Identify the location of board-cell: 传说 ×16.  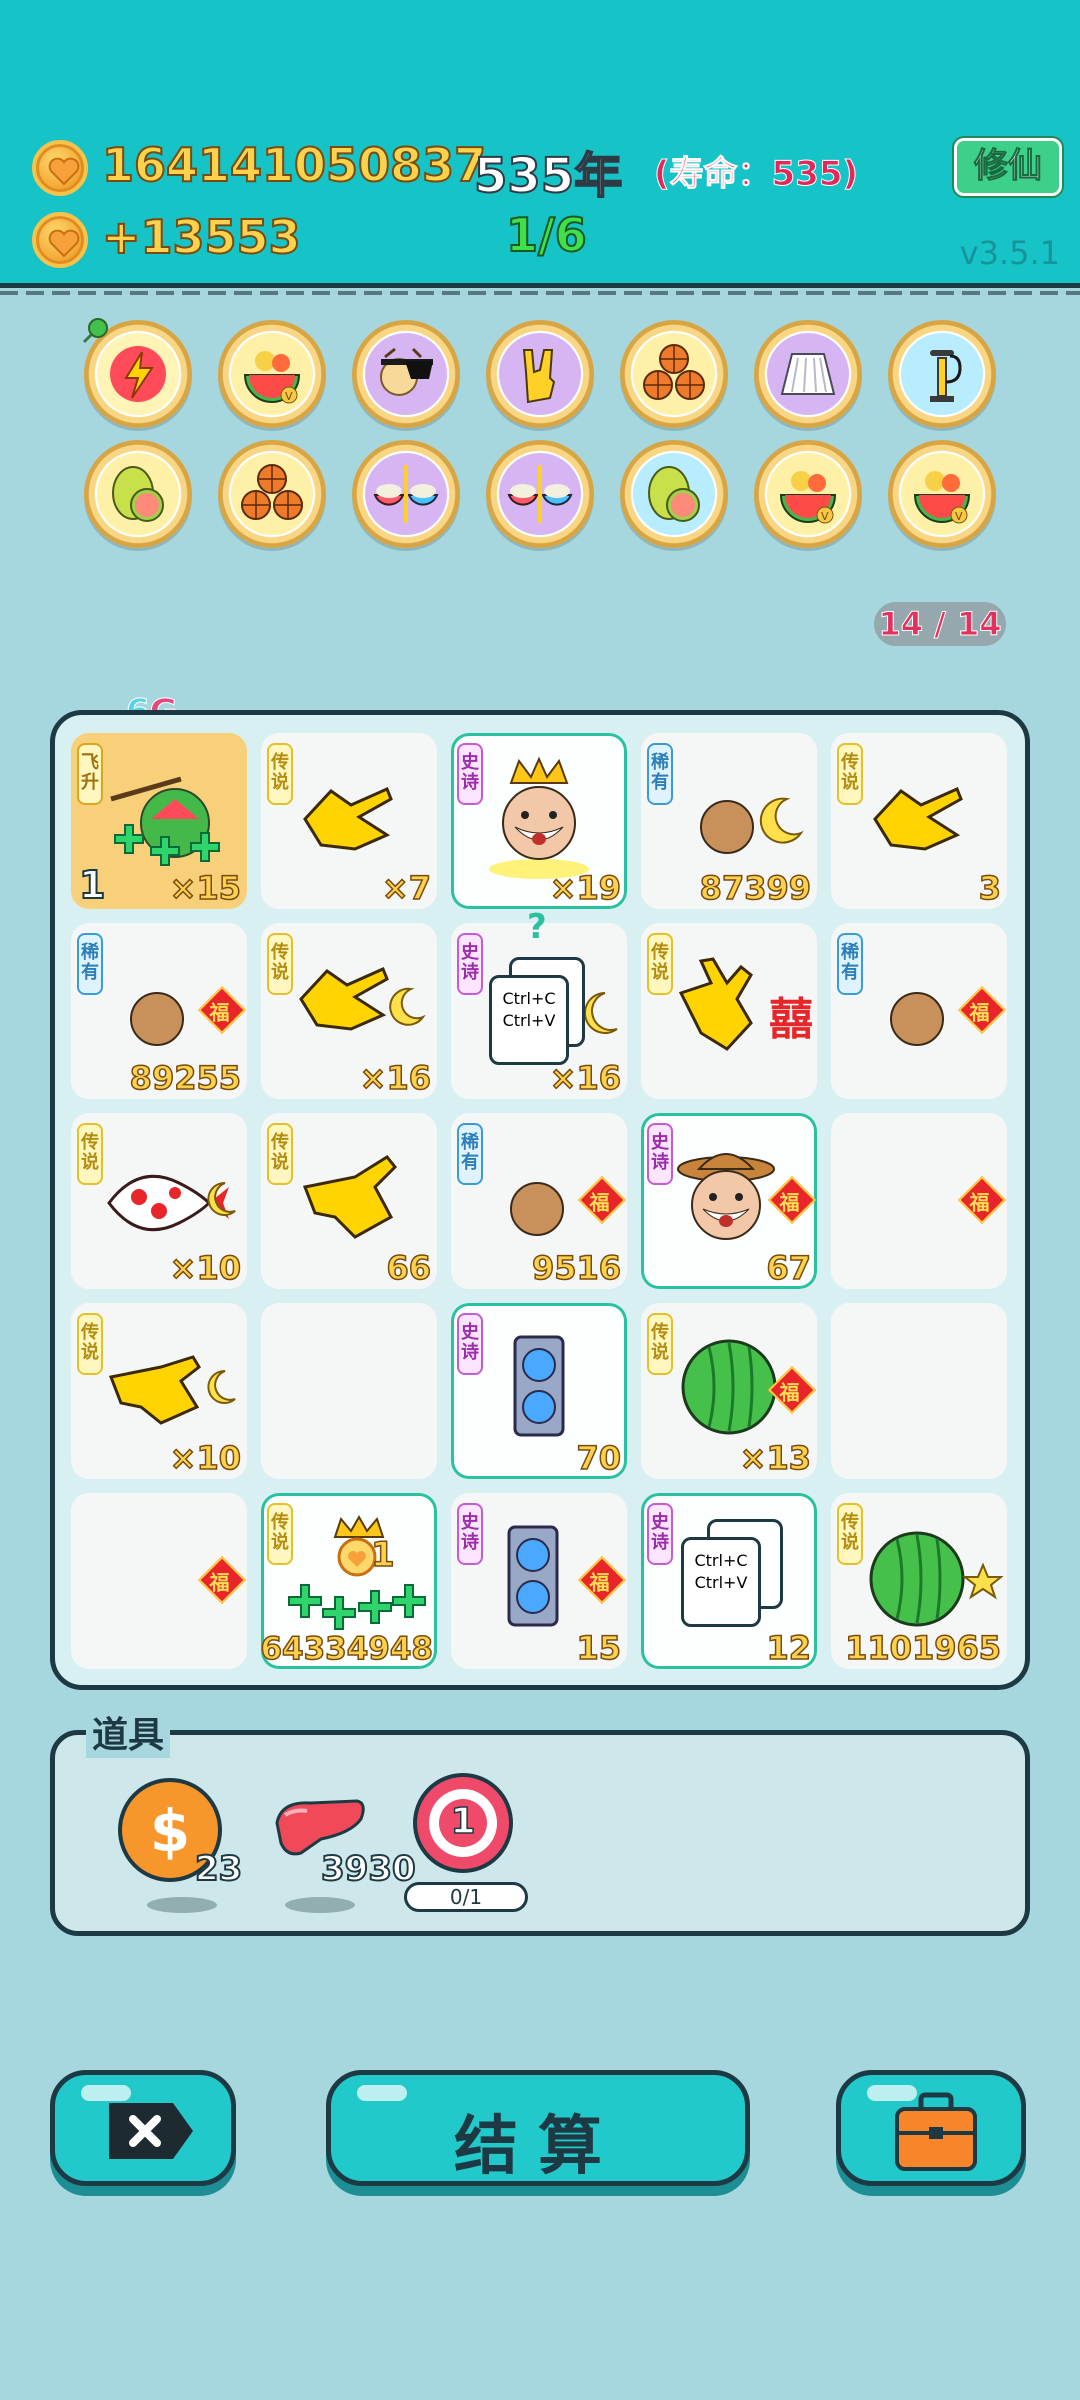
(349, 1011).